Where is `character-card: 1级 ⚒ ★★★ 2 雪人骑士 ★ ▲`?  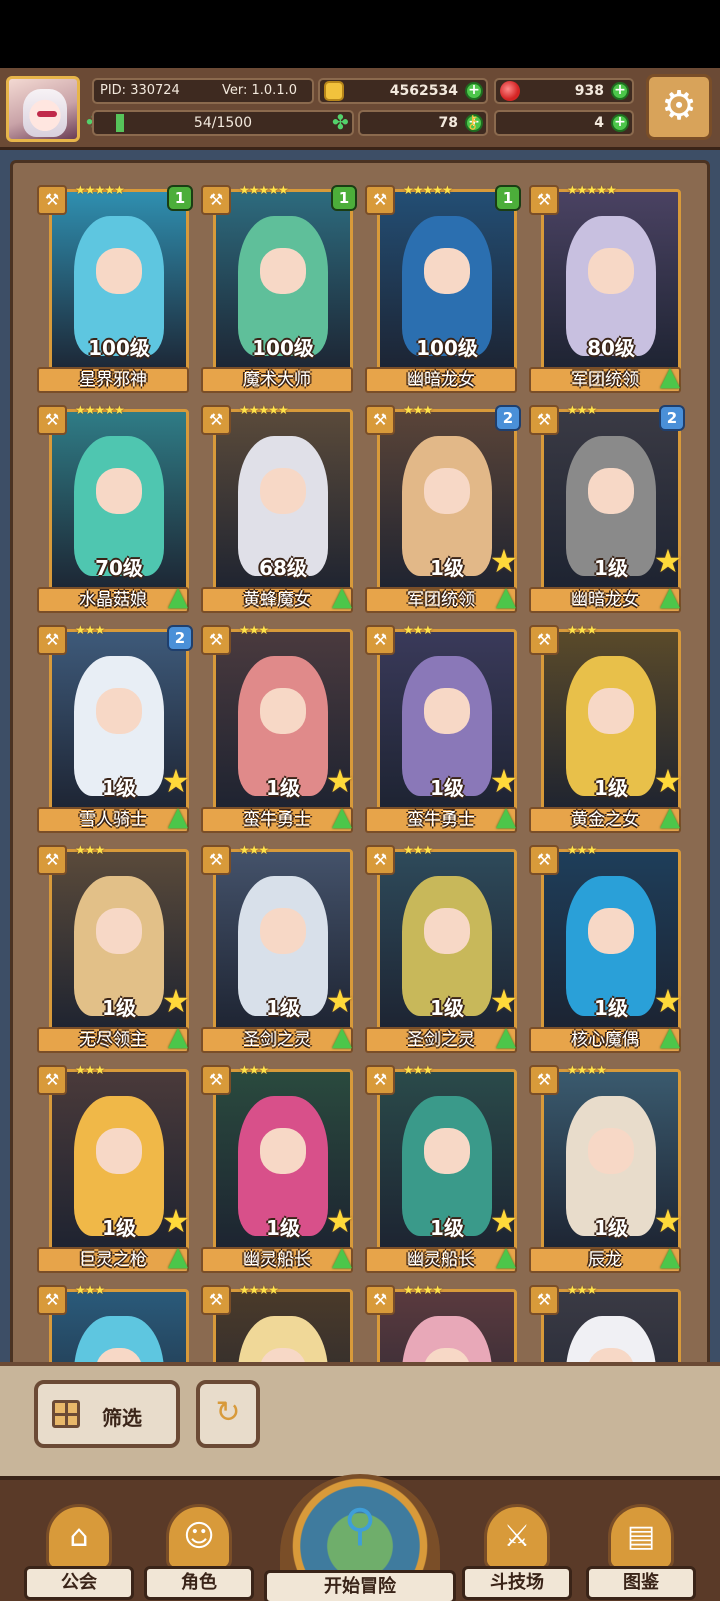 character-card: 1级 ⚒ ★★★ 2 雪人骑士 ★ ▲ is located at coordinates (115, 730).